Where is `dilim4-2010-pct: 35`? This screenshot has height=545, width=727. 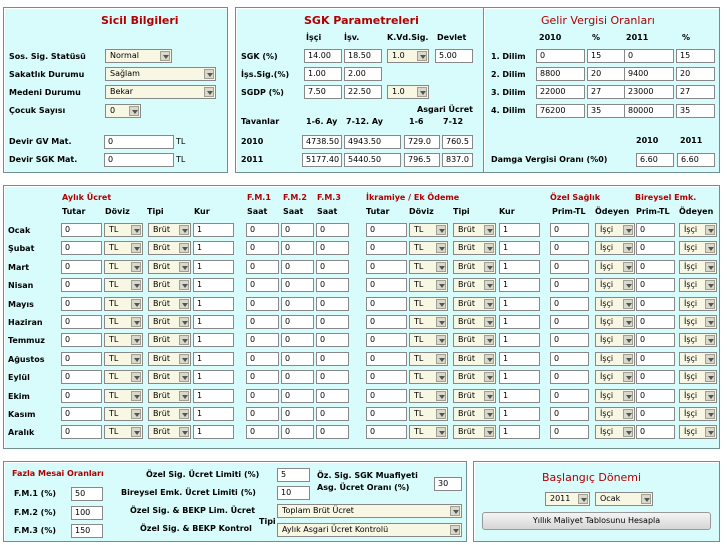
dilim4-2010-pct: 35 is located at coordinates (606, 111).